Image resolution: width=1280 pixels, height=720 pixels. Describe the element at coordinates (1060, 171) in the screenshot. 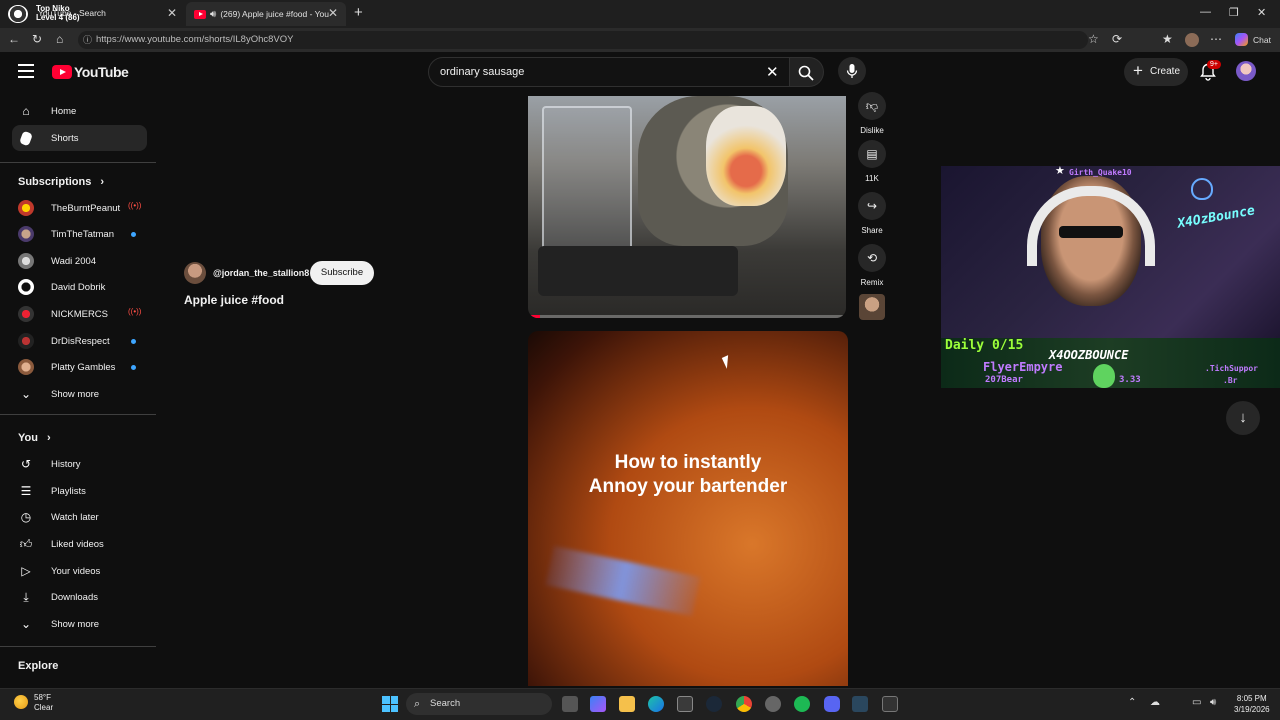

I see `star-icon: ★` at that location.